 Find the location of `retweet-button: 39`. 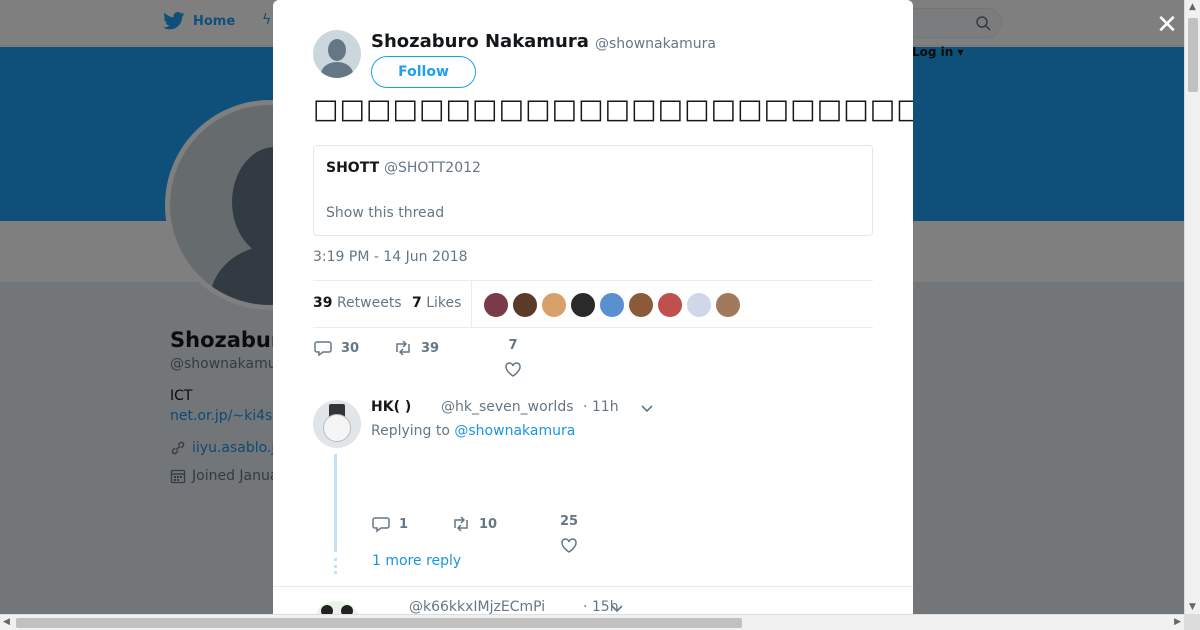

retweet-button: 39 is located at coordinates (416, 348).